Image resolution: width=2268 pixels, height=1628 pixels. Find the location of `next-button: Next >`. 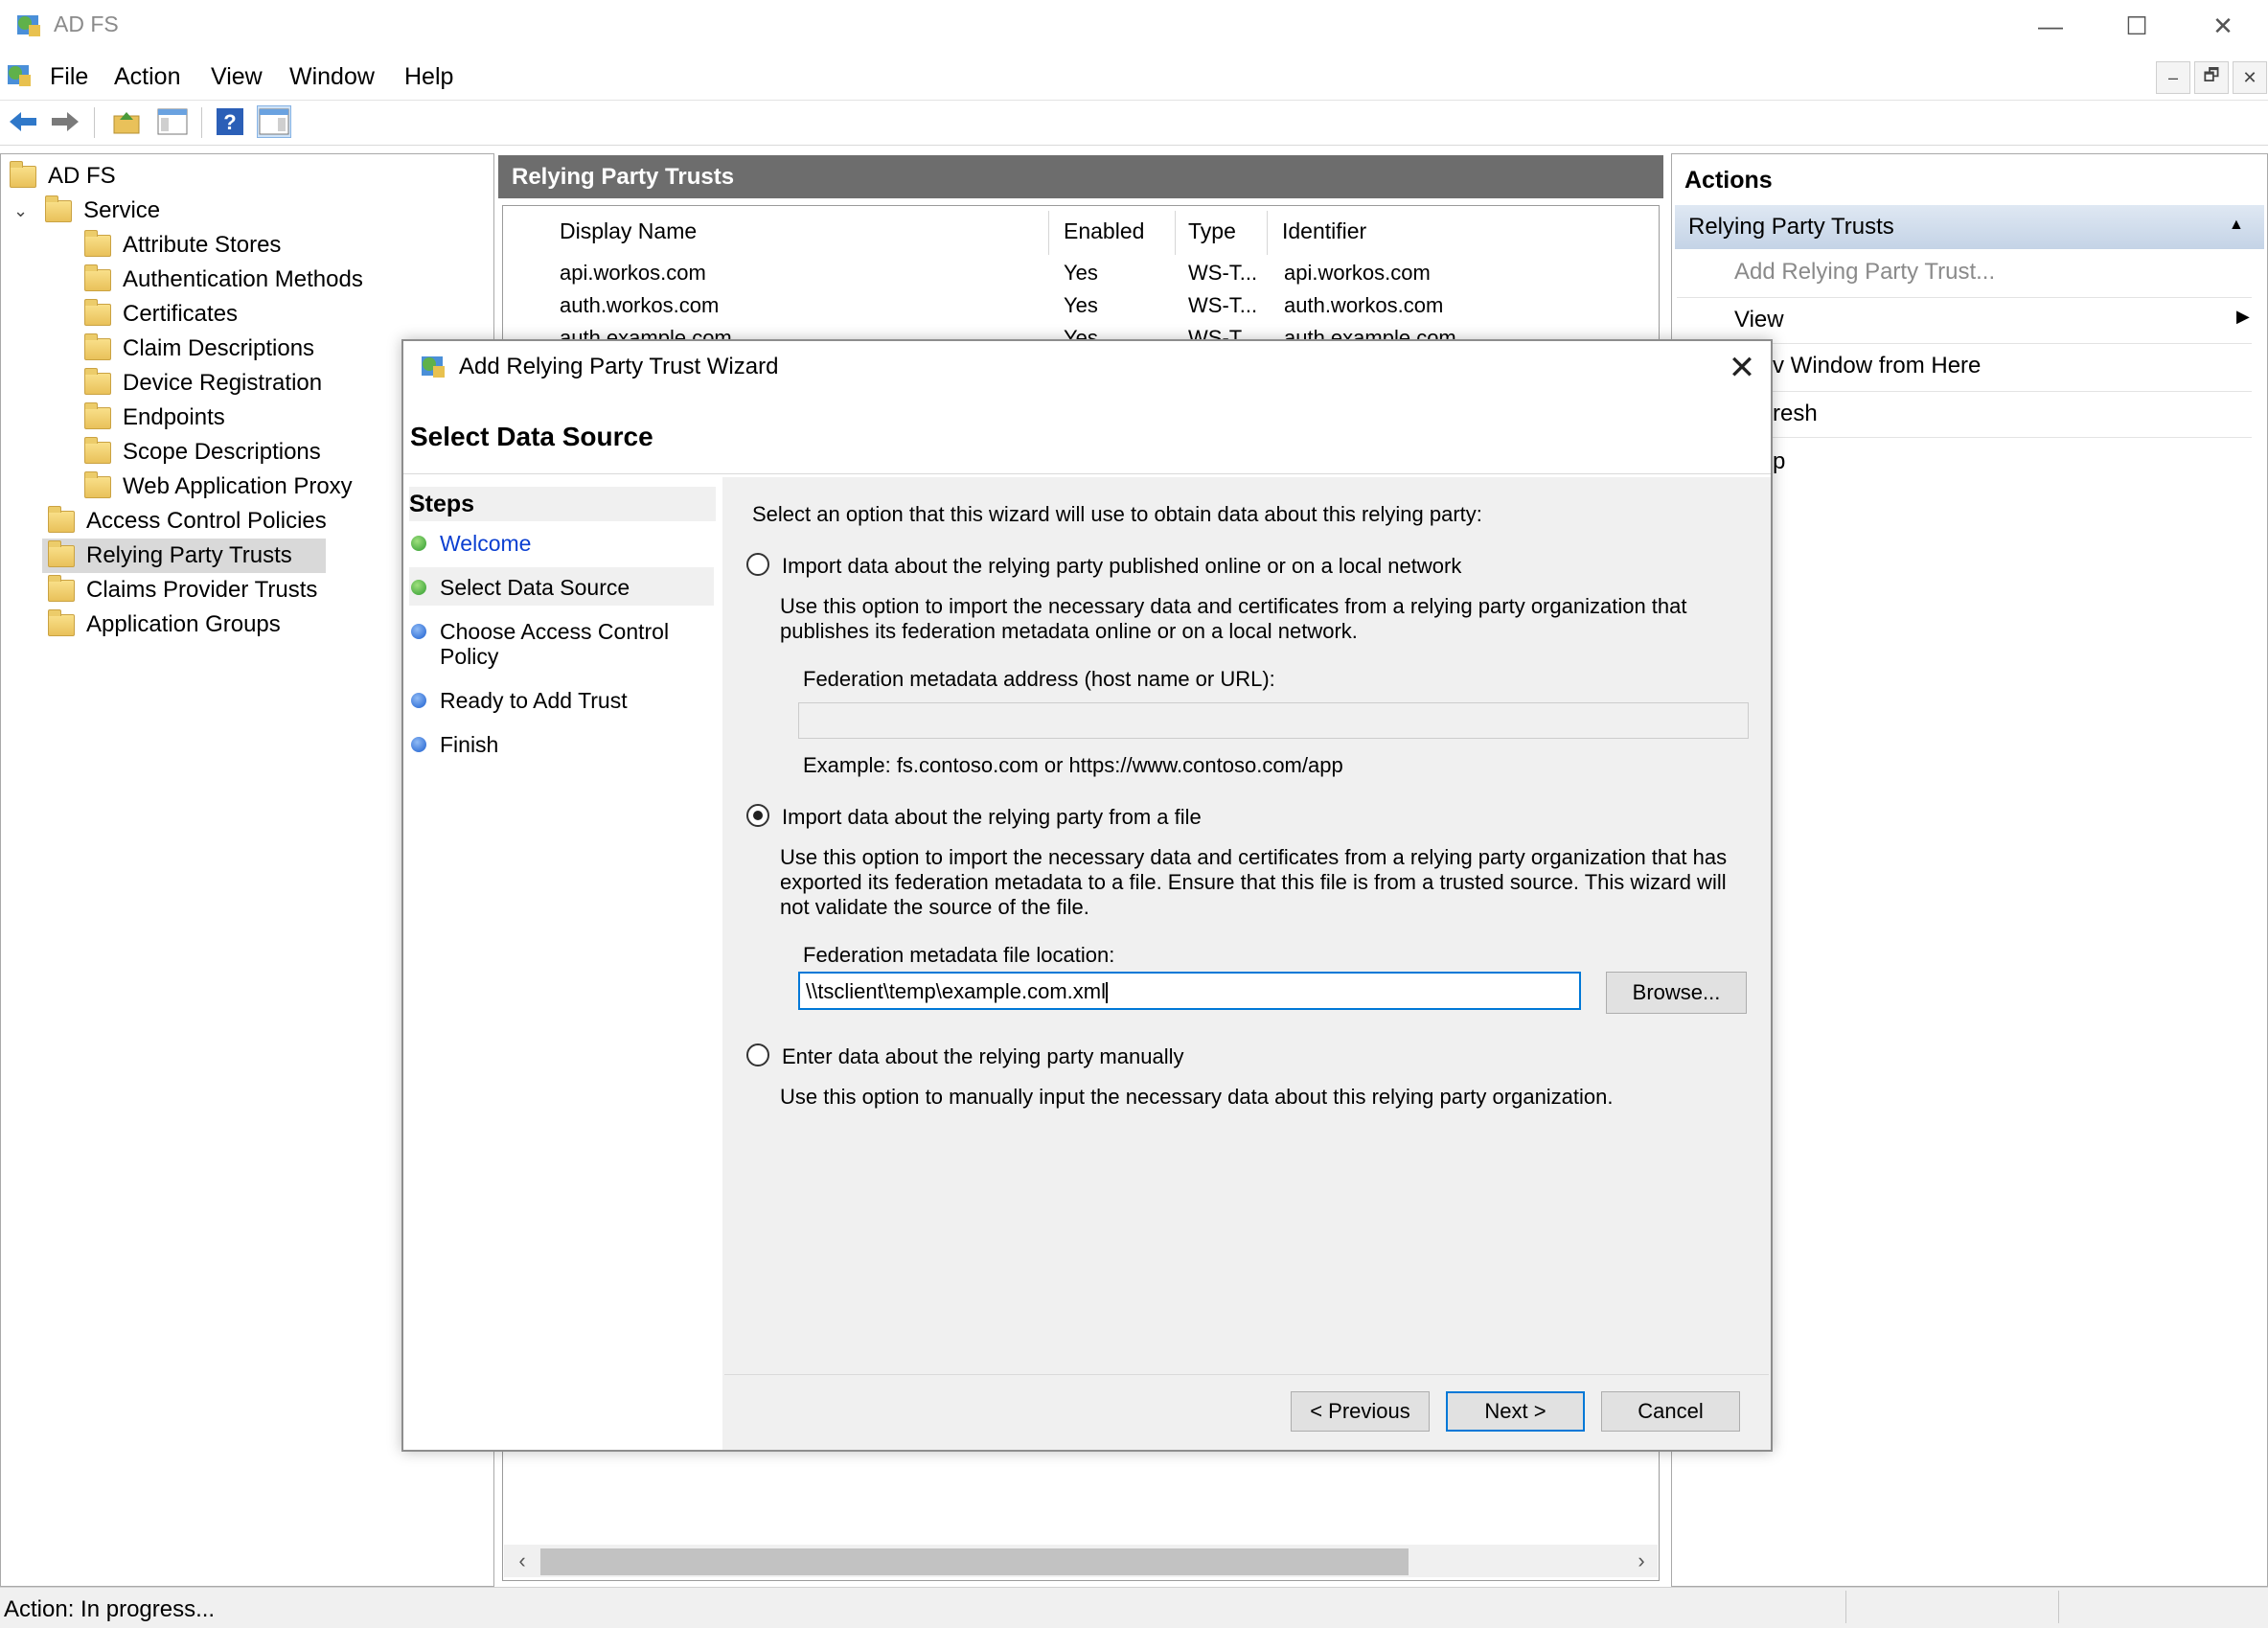

next-button: Next > is located at coordinates (1515, 1411).